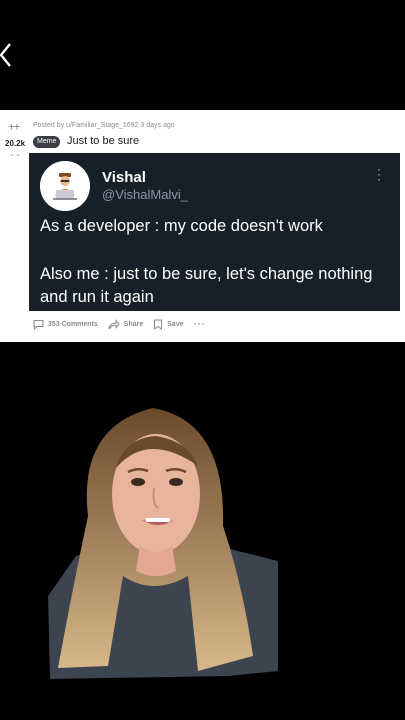  What do you see at coordinates (73, 324) in the screenshot?
I see `comments-label: 353 Comments` at bounding box center [73, 324].